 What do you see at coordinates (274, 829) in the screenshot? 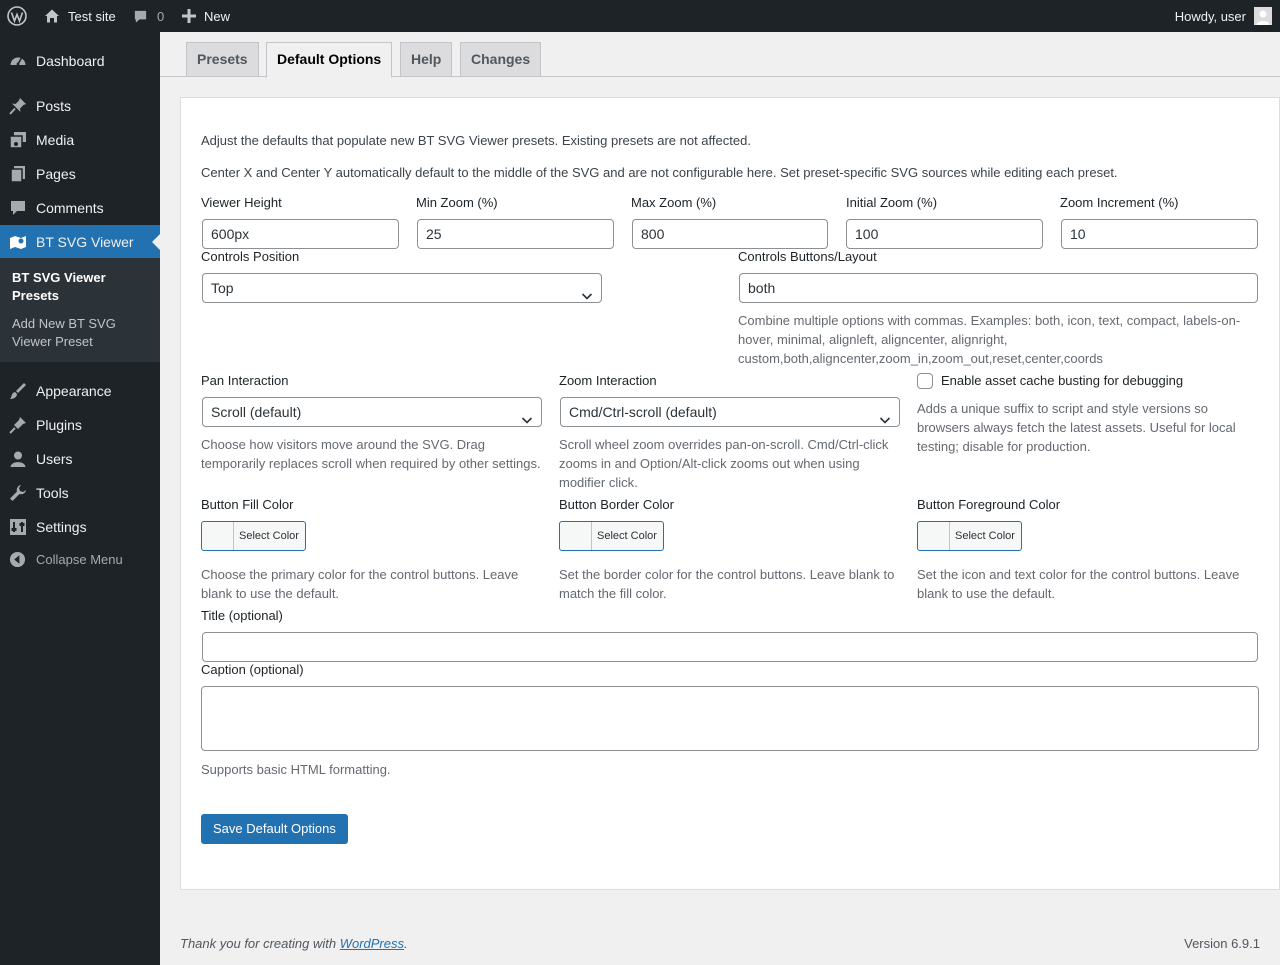
I see `save-default-options-button: Save Default Options` at bounding box center [274, 829].